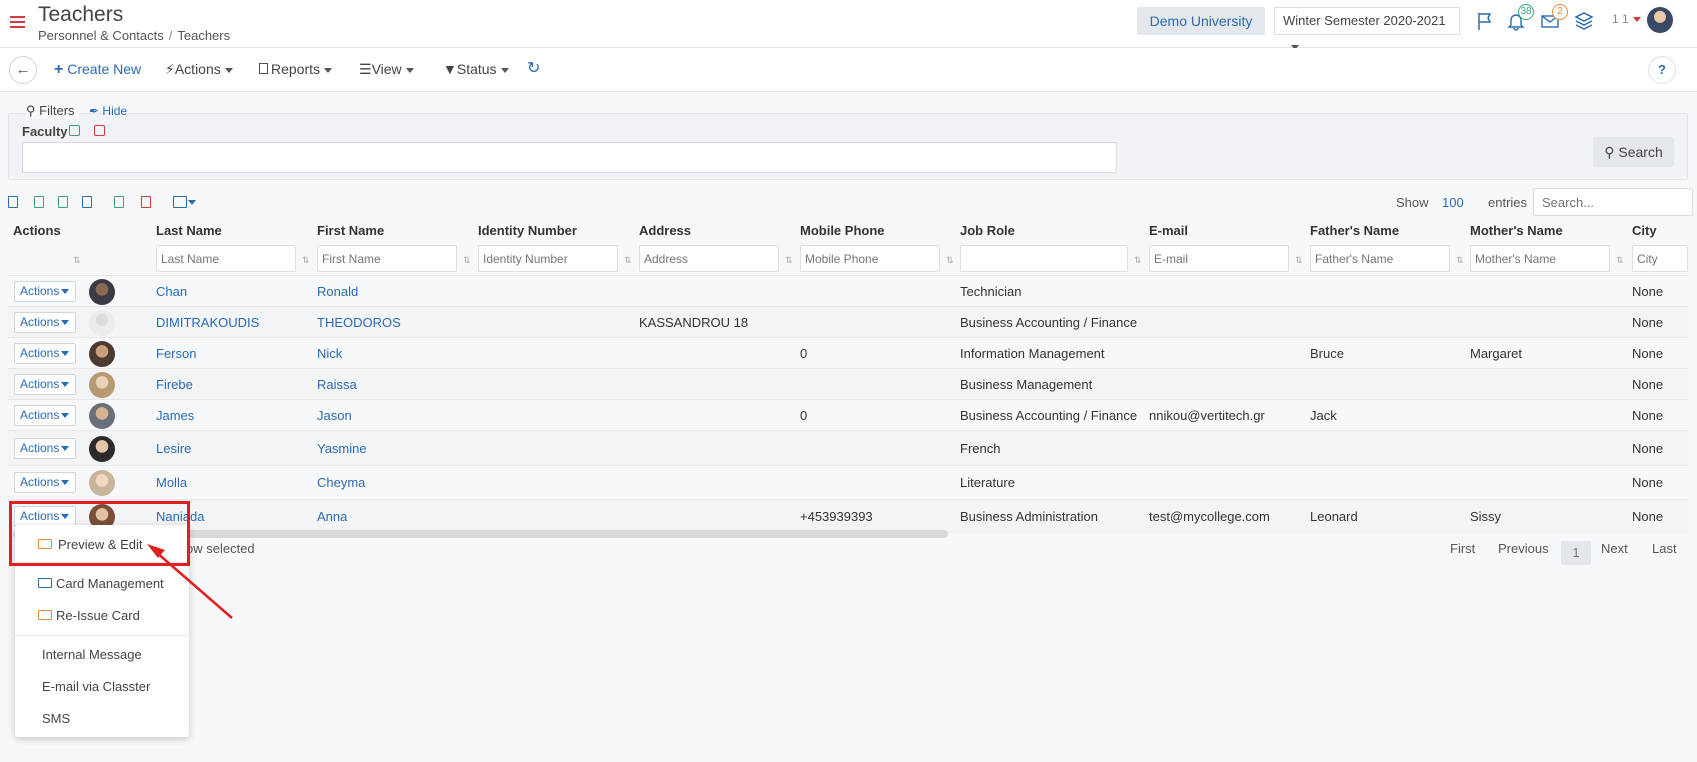  What do you see at coordinates (1554, 17) in the screenshot?
I see `messages-button: 2` at bounding box center [1554, 17].